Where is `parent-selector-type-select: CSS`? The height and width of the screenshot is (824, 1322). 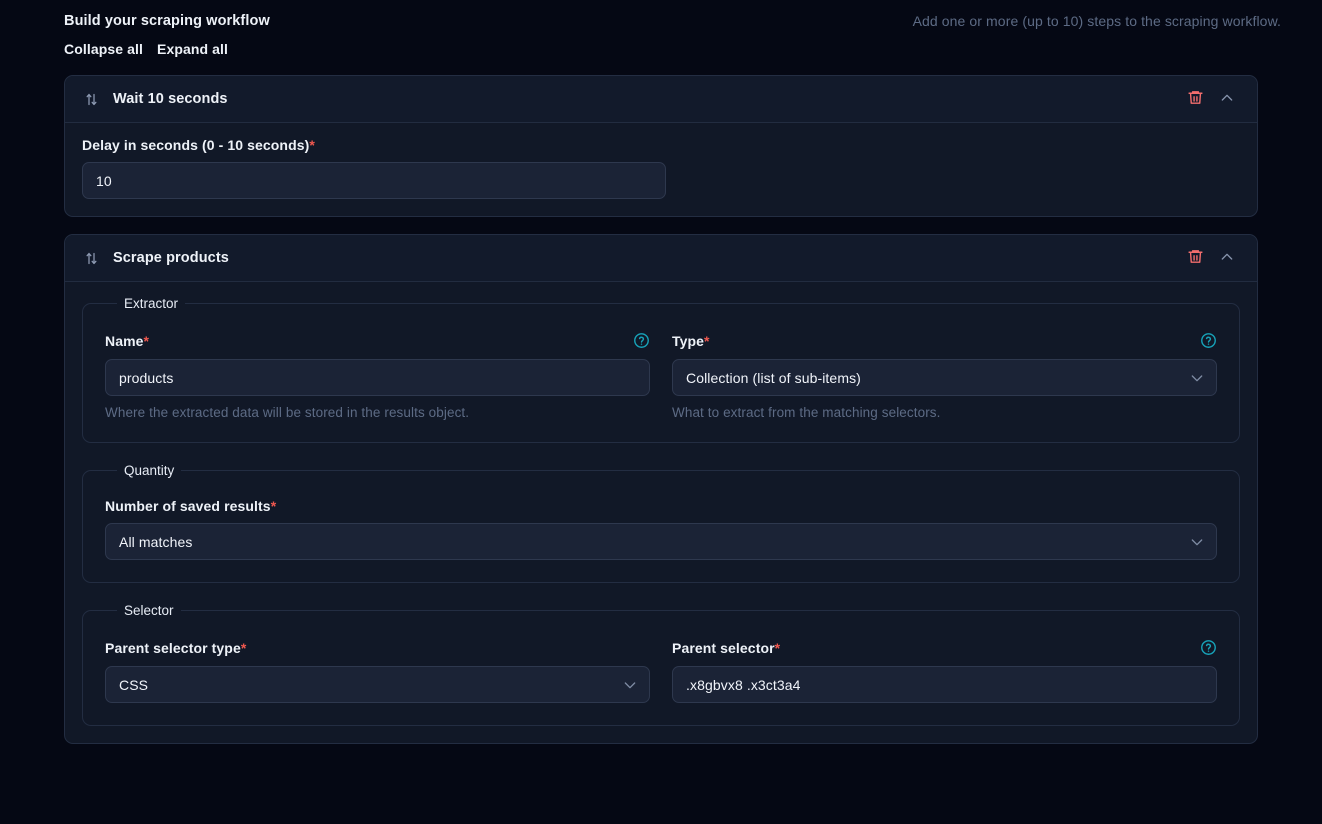 parent-selector-type-select: CSS is located at coordinates (377, 684).